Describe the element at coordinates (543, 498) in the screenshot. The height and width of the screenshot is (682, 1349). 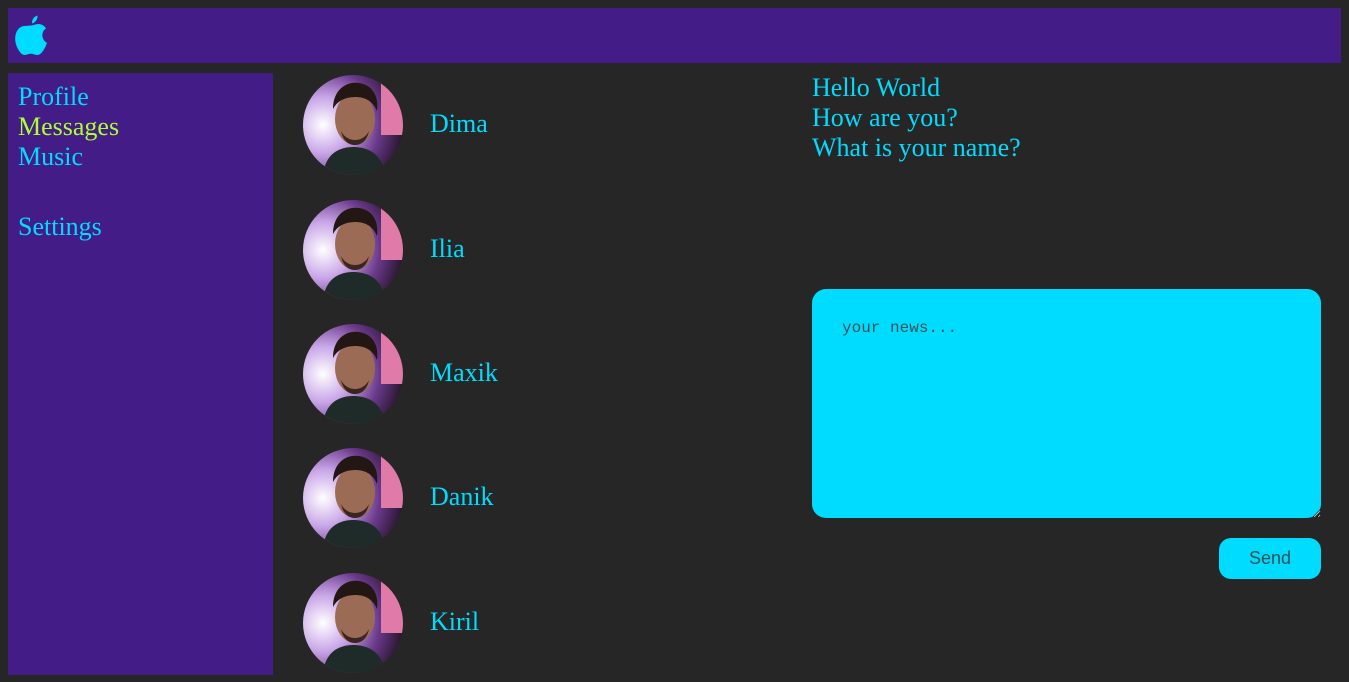
I see `dialog-item-danik: Danik` at that location.